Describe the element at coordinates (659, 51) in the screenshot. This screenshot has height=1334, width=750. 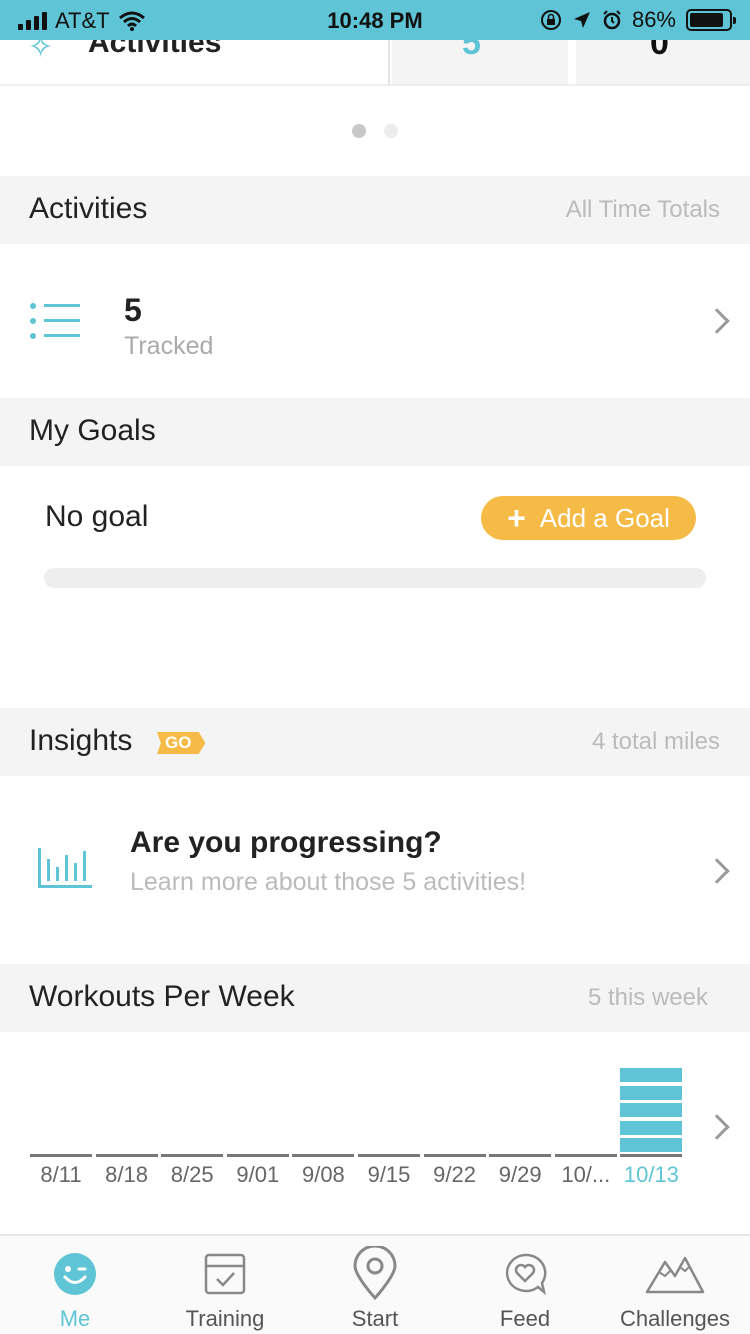
I see `summary-card-secondary-value: 0` at that location.